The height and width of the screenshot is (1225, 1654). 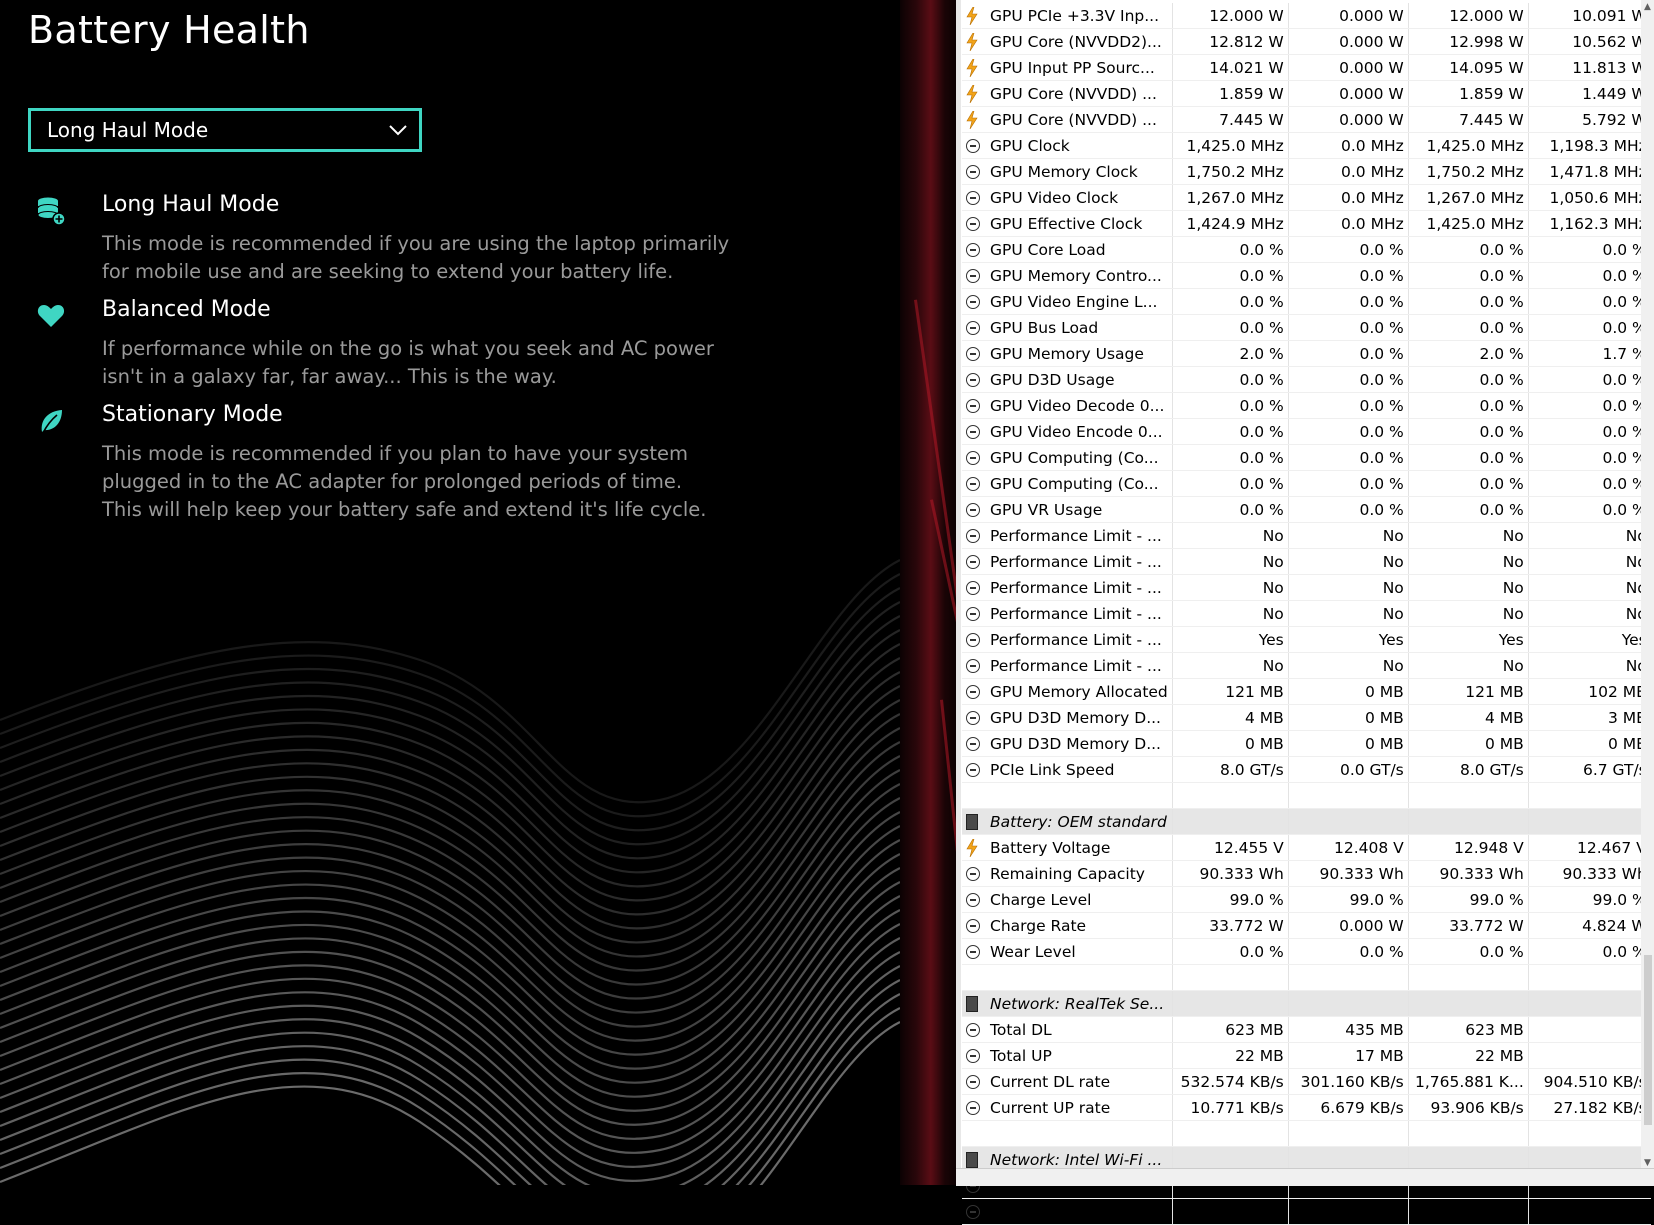 What do you see at coordinates (1080, 1211) in the screenshot?
I see `sensor-label: Total UP` at bounding box center [1080, 1211].